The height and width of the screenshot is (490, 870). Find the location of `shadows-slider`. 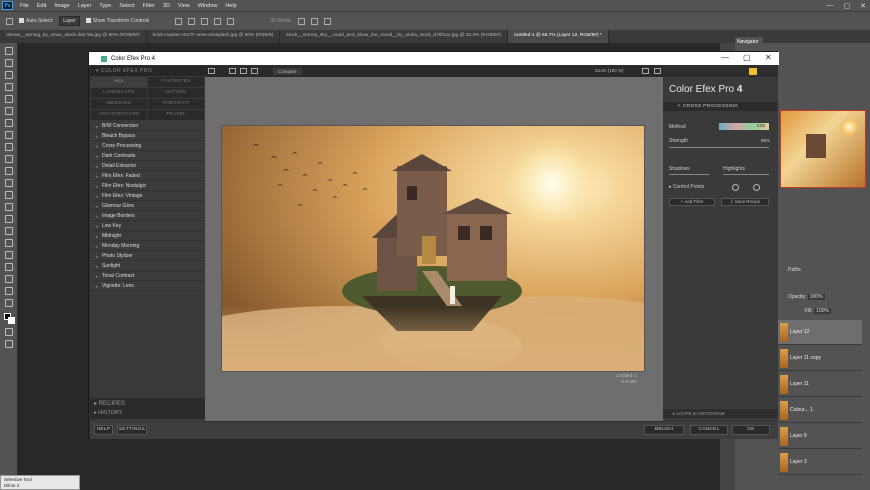

shadows-slider is located at coordinates (689, 174).